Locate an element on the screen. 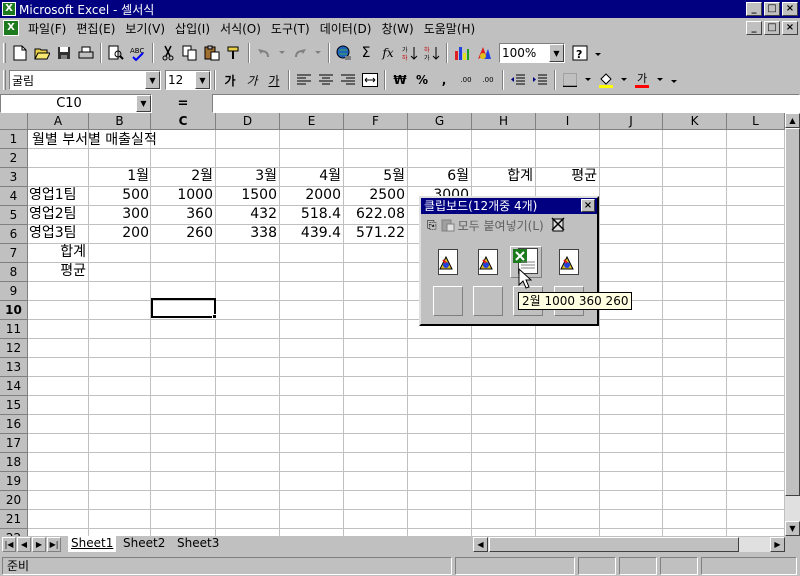  row-header: 15 is located at coordinates (14, 405).